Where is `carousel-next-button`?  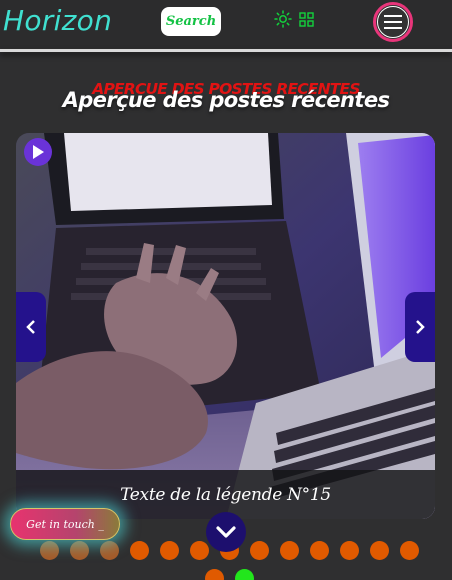
carousel-next-button is located at coordinates (420, 327).